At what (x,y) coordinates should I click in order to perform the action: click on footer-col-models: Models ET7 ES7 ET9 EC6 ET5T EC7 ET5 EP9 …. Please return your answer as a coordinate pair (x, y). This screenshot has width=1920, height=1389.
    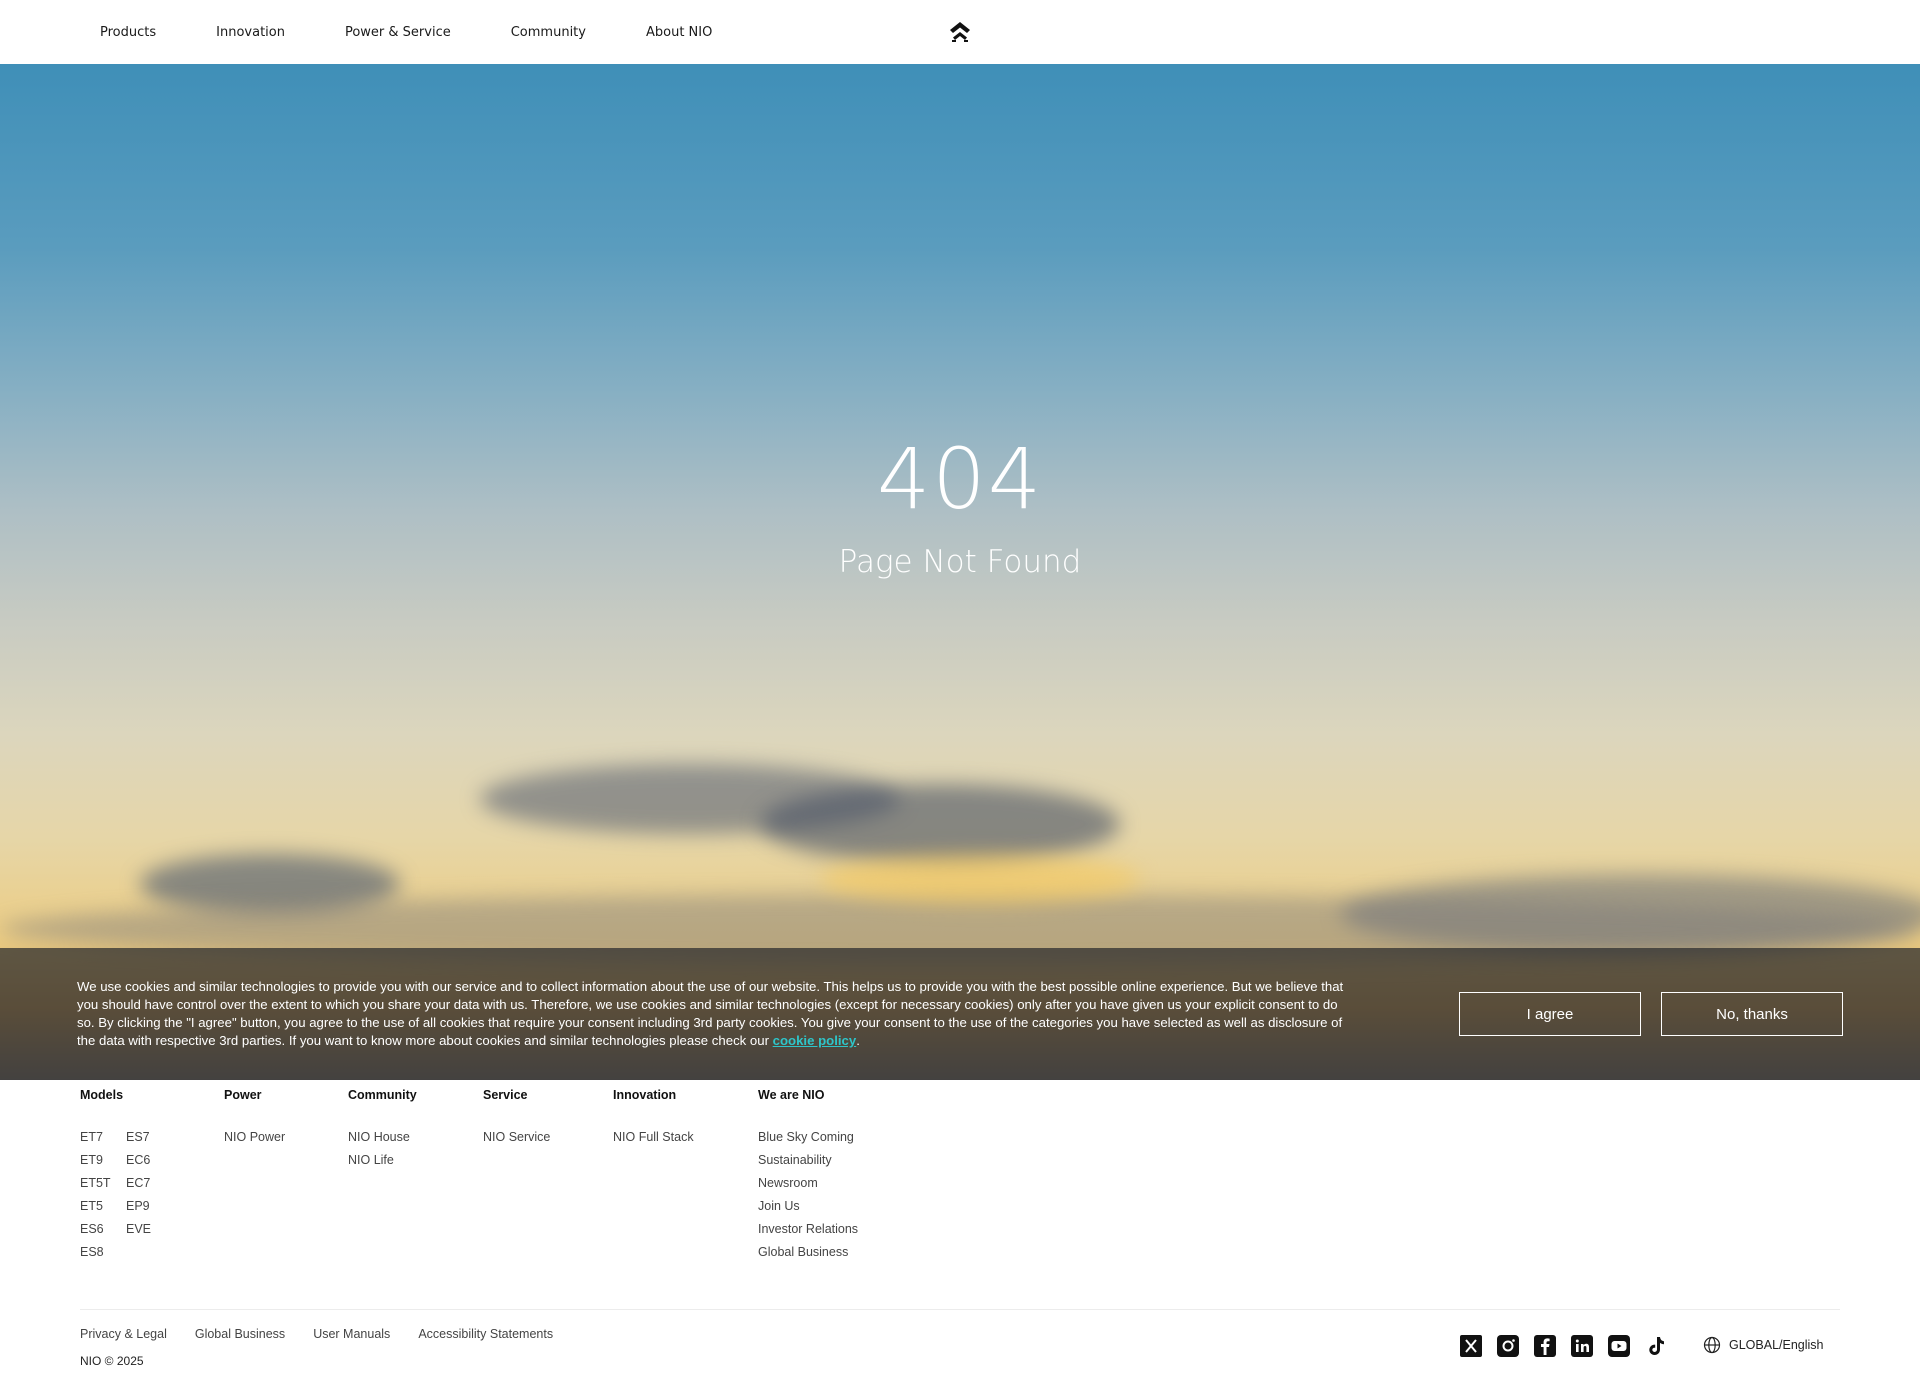
    Looking at the image, I should click on (126, 1177).